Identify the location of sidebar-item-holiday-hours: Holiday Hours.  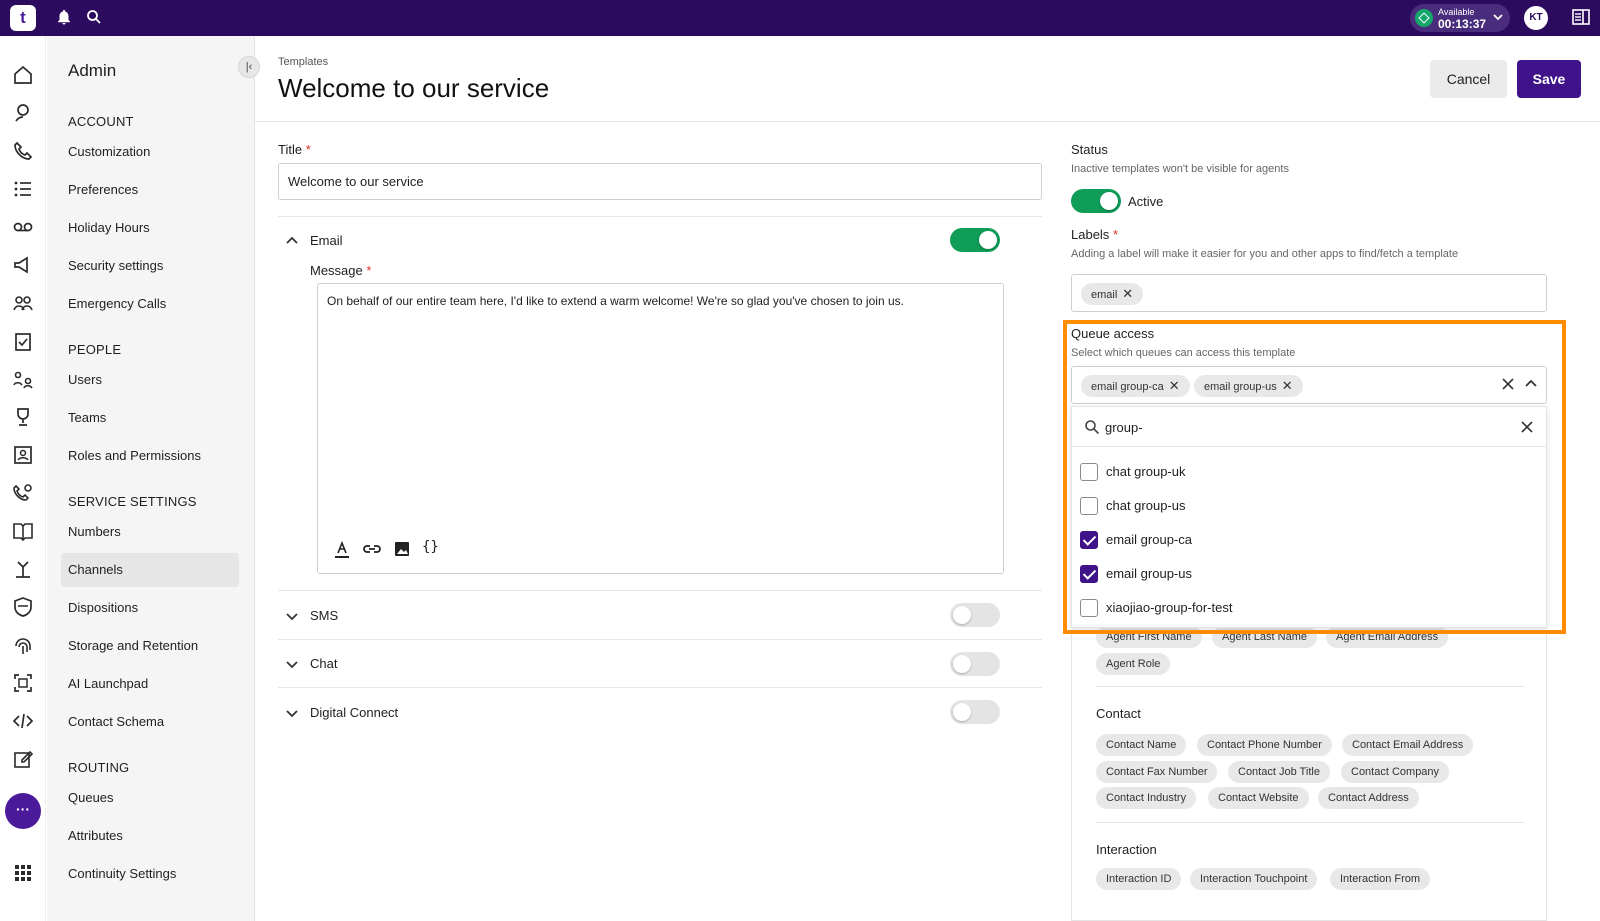
(150, 228).